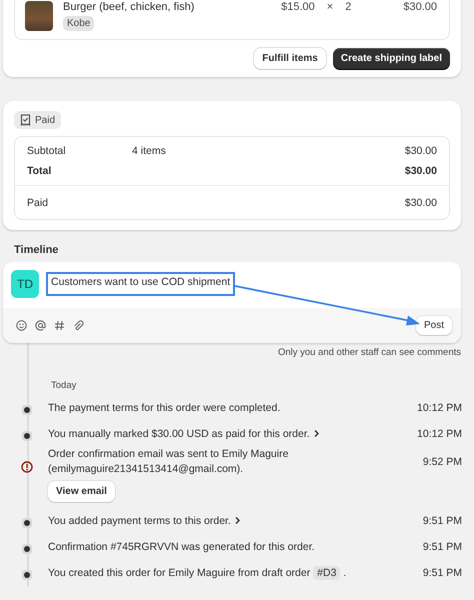 The height and width of the screenshot is (600, 474). Describe the element at coordinates (179, 572) in the screenshot. I see `event-text: You created this order for Emily Maguire from draft order` at that location.